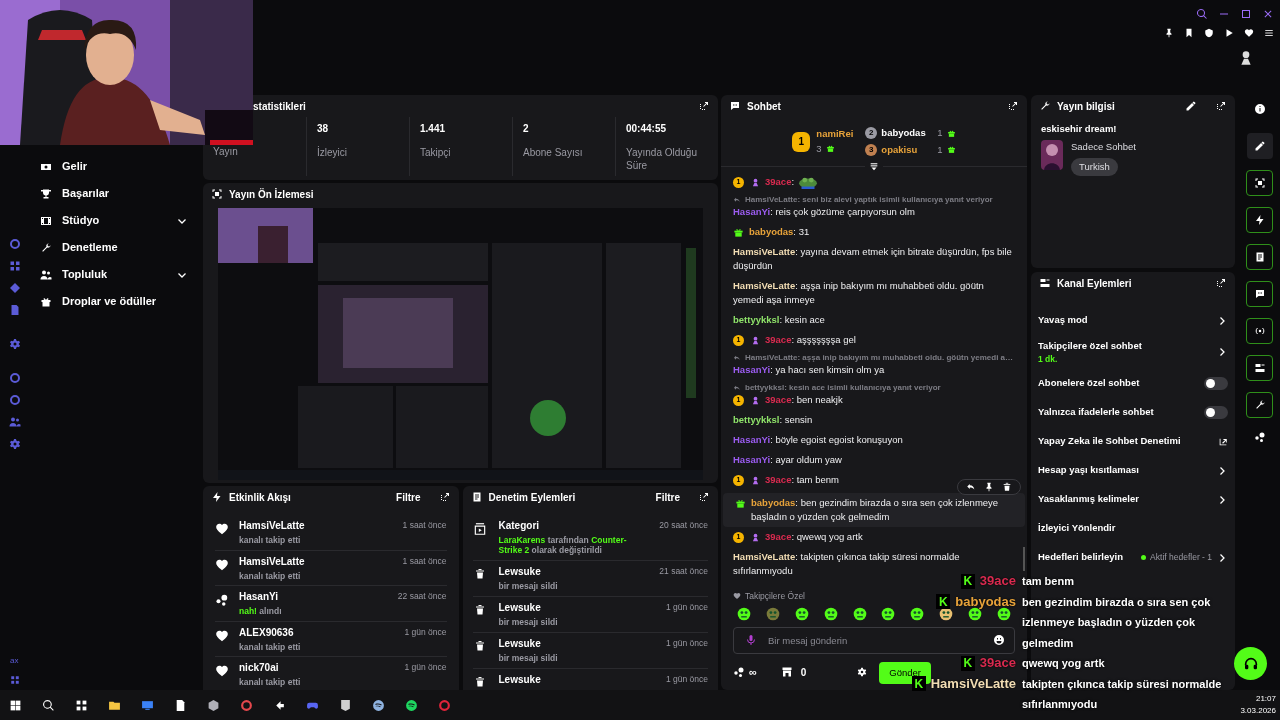 This screenshot has height=720, width=1280. I want to click on panel-title: statistikleri, so click(279, 106).